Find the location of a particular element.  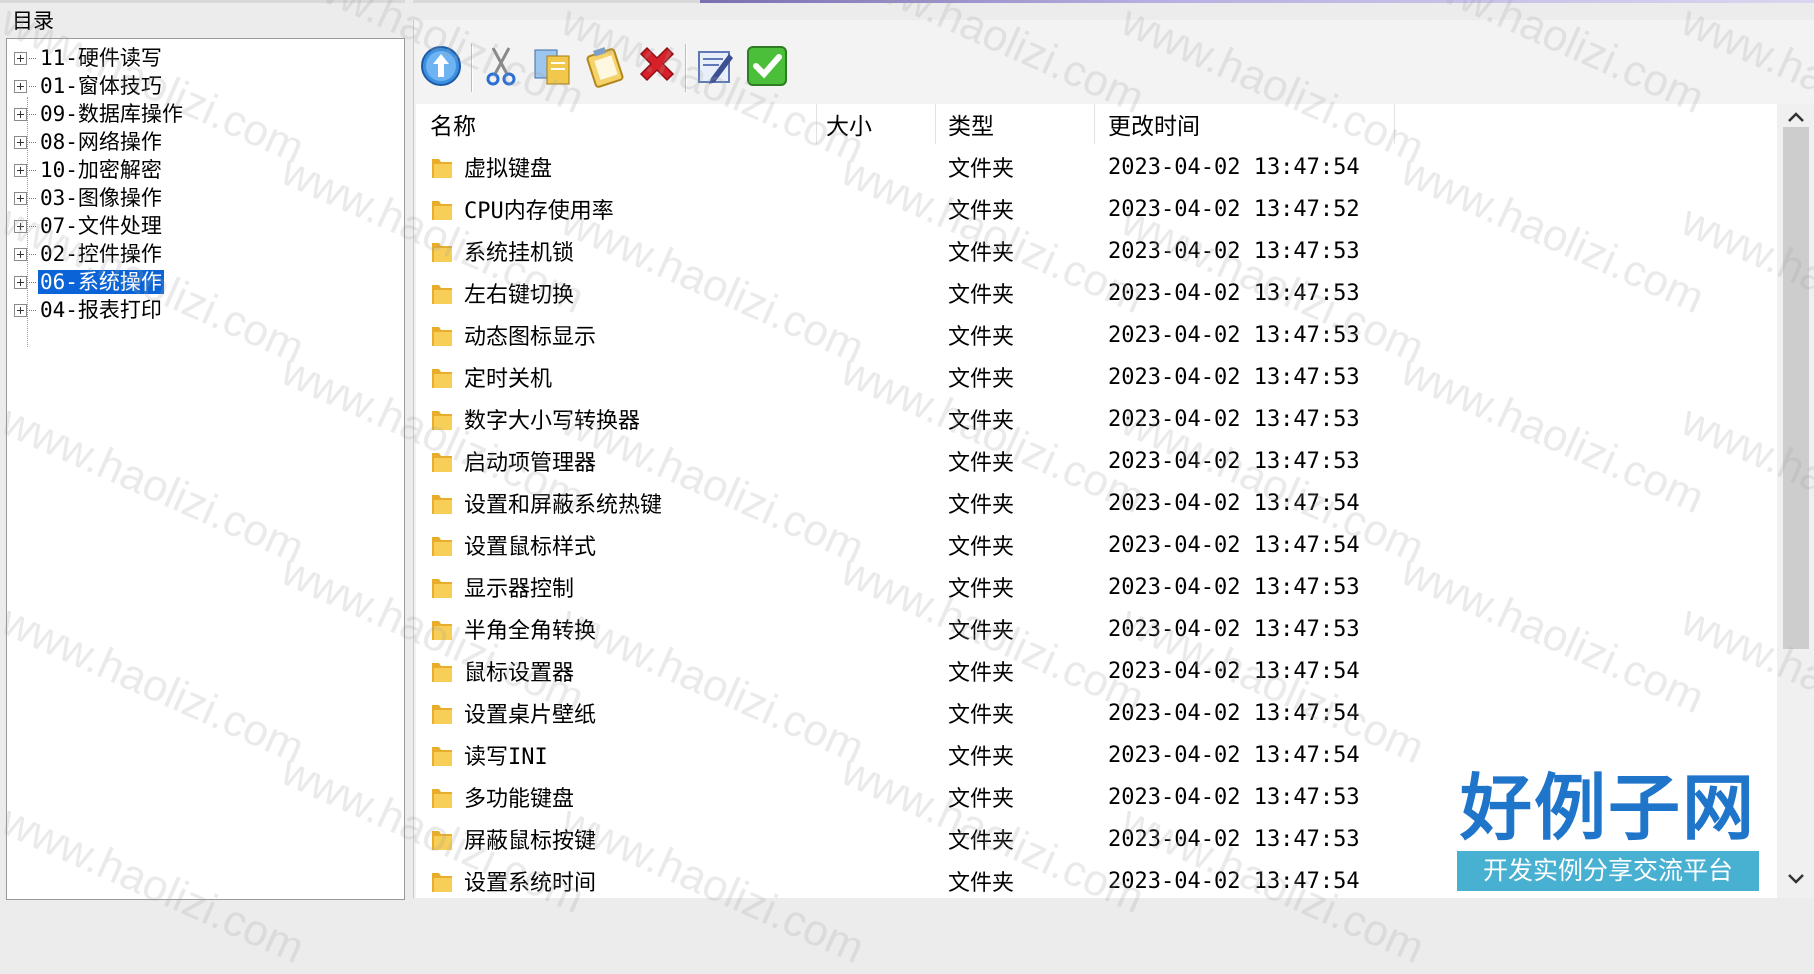

up-arrow-icon is located at coordinates (441, 66).